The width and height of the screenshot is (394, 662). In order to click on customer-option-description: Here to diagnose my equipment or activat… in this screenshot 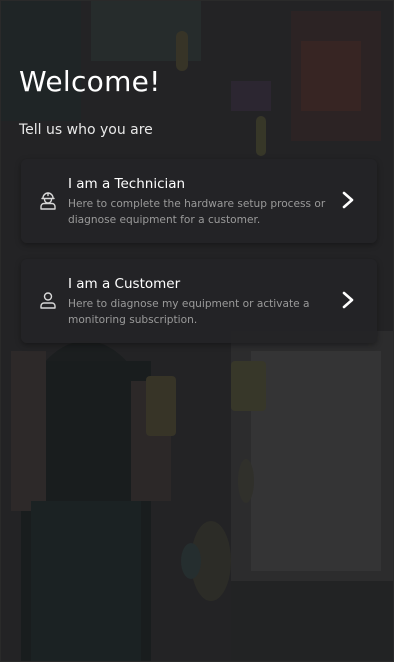, I will do `click(189, 312)`.